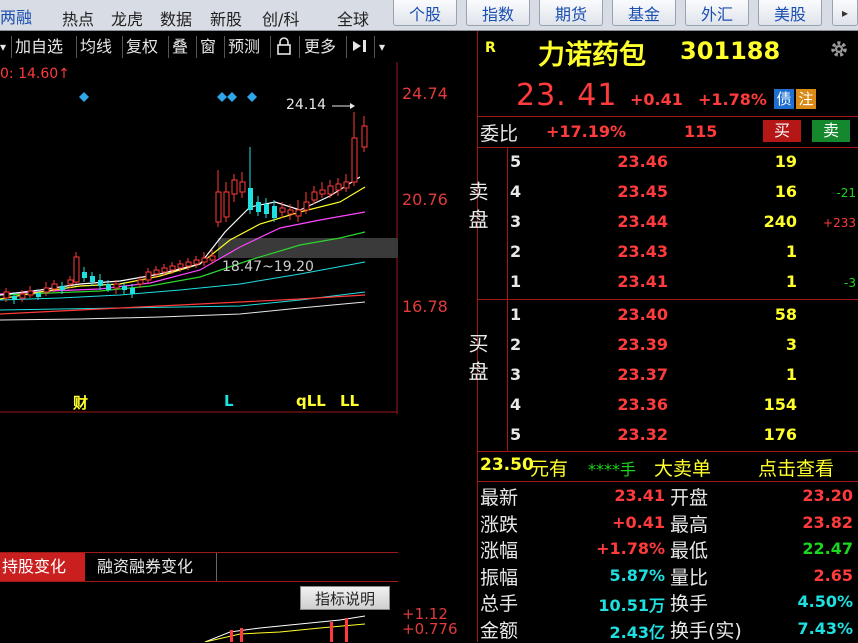 The image size is (858, 643). I want to click on sell-level: 1, so click(516, 281).